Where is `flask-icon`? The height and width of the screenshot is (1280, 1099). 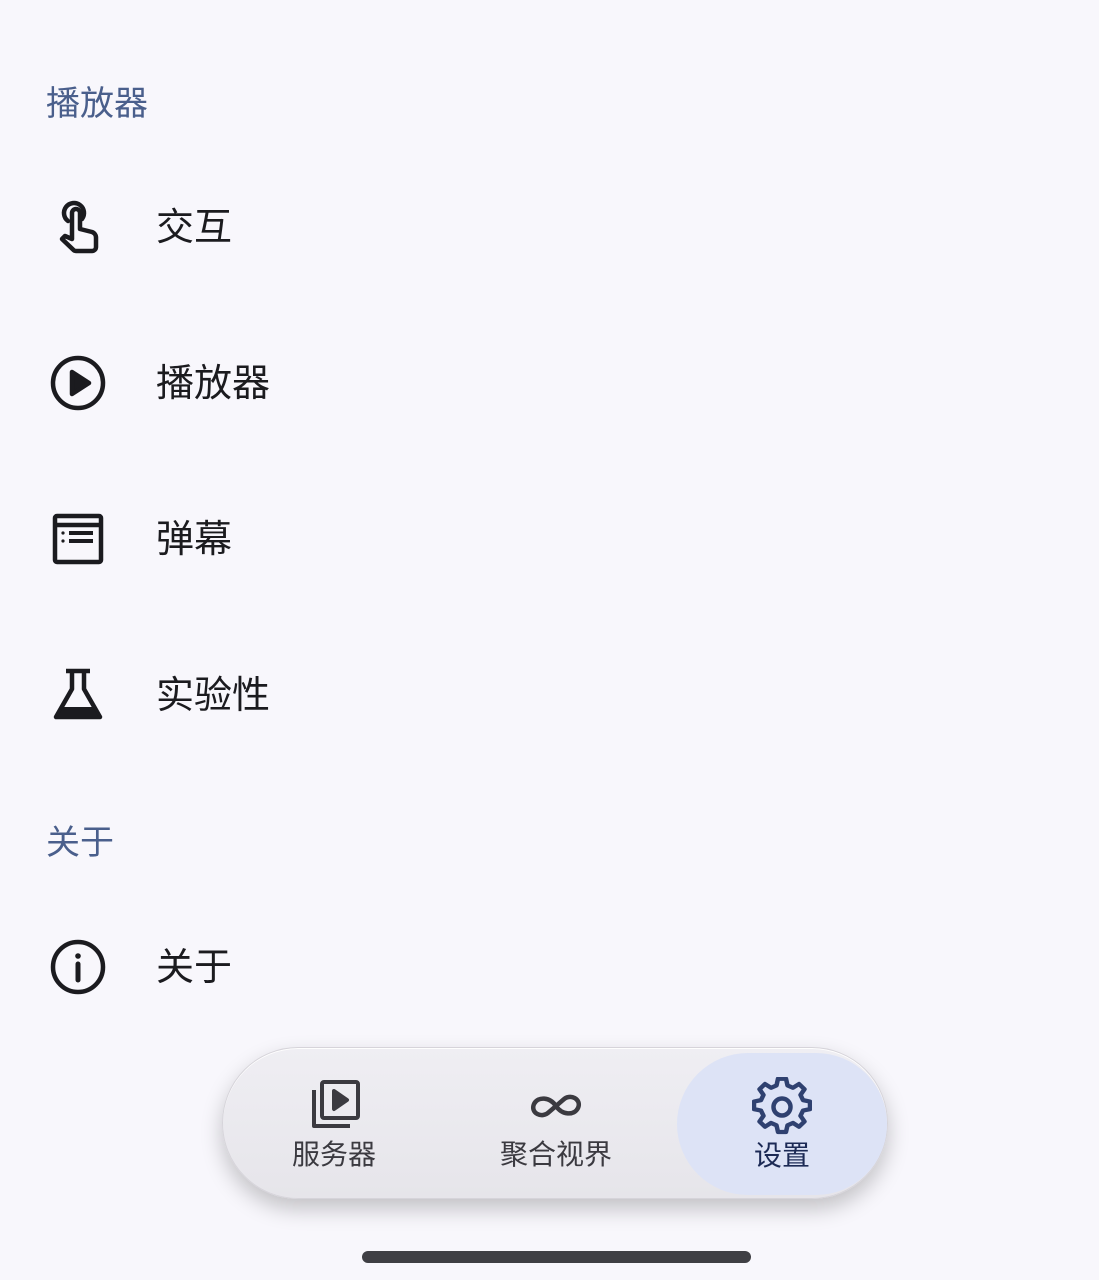
flask-icon is located at coordinates (78, 695).